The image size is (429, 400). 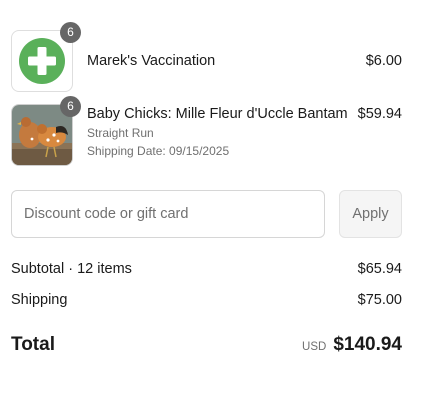 What do you see at coordinates (379, 300) in the screenshot?
I see `shipping-value: $75.00` at bounding box center [379, 300].